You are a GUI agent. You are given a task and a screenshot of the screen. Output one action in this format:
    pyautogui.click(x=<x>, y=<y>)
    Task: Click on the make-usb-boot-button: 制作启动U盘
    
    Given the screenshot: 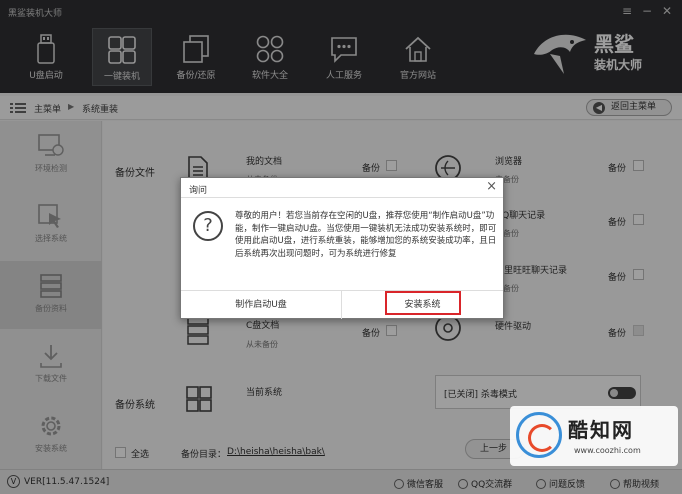 What is the action you would take?
    pyautogui.click(x=261, y=305)
    